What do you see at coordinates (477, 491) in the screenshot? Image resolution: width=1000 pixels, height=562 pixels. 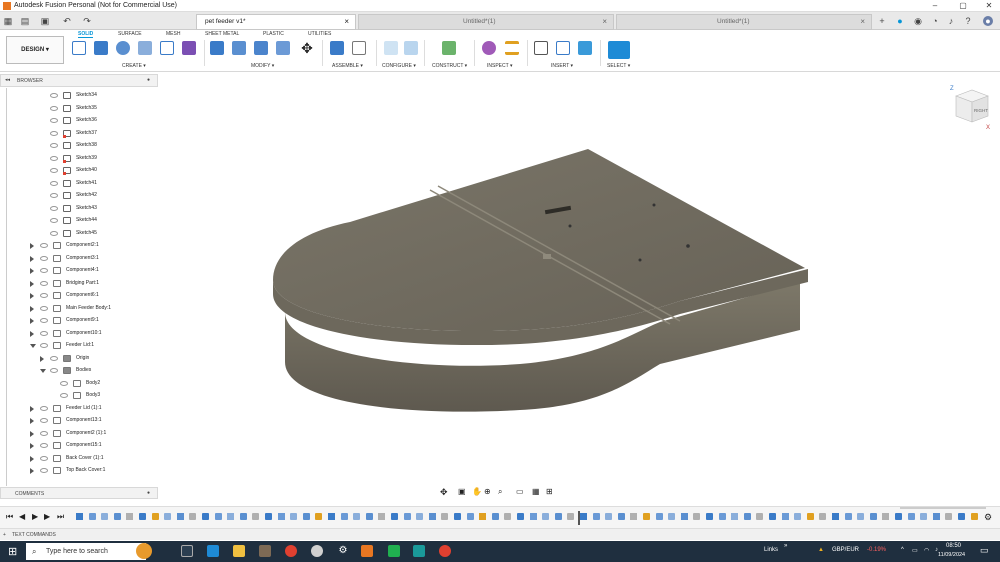 I see `pan-icon: ✋` at bounding box center [477, 491].